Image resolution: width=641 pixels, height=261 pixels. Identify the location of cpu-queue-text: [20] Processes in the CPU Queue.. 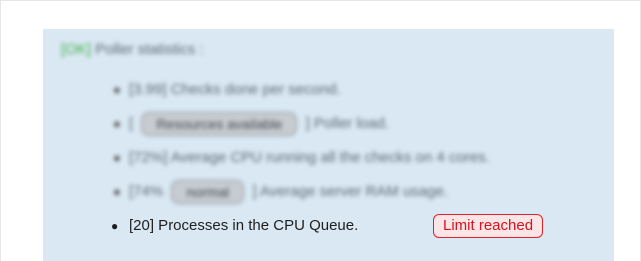
(244, 225).